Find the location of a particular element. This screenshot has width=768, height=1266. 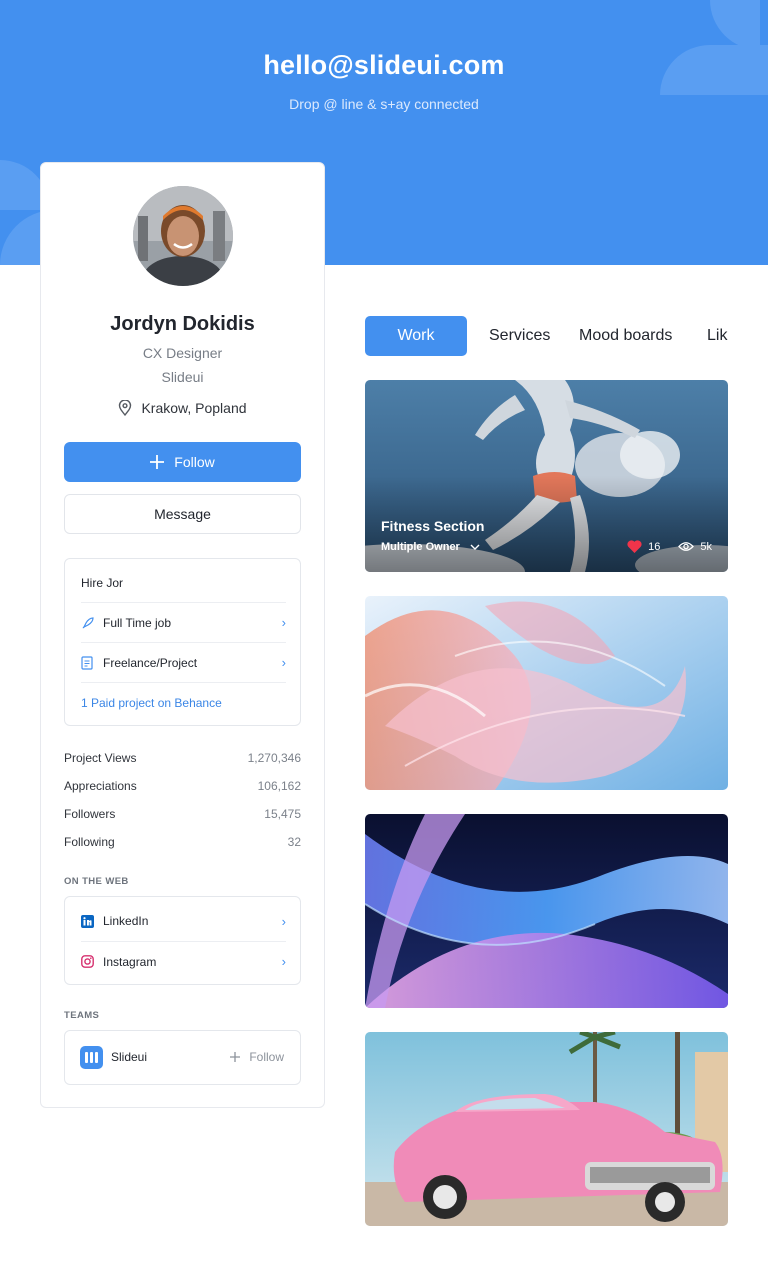

project-title: Fitness Section is located at coordinates (433, 526).